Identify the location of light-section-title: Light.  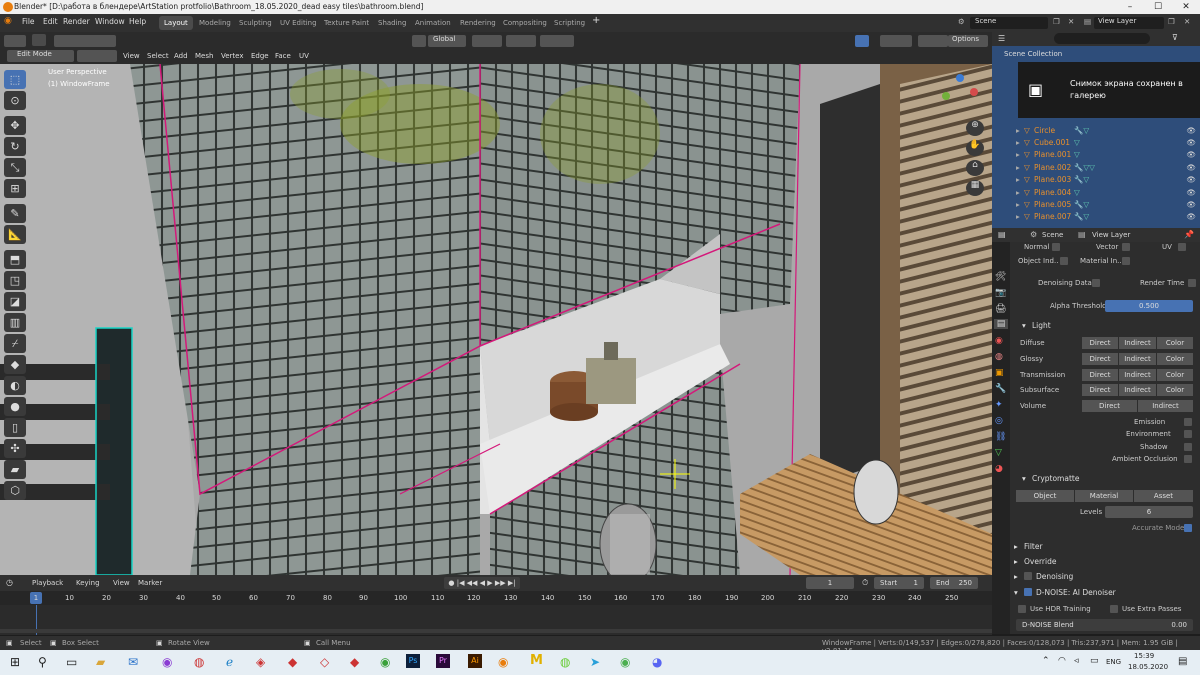
(1041, 325).